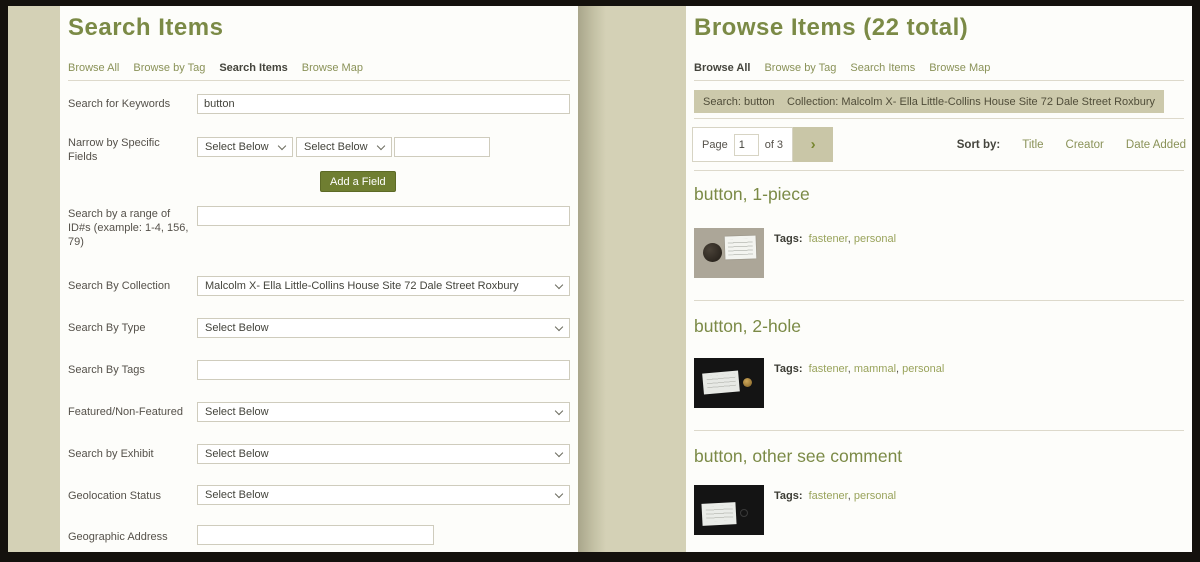 This screenshot has width=1200, height=562. Describe the element at coordinates (1156, 145) in the screenshot. I see `sort-date-added-link: Date Added` at that location.